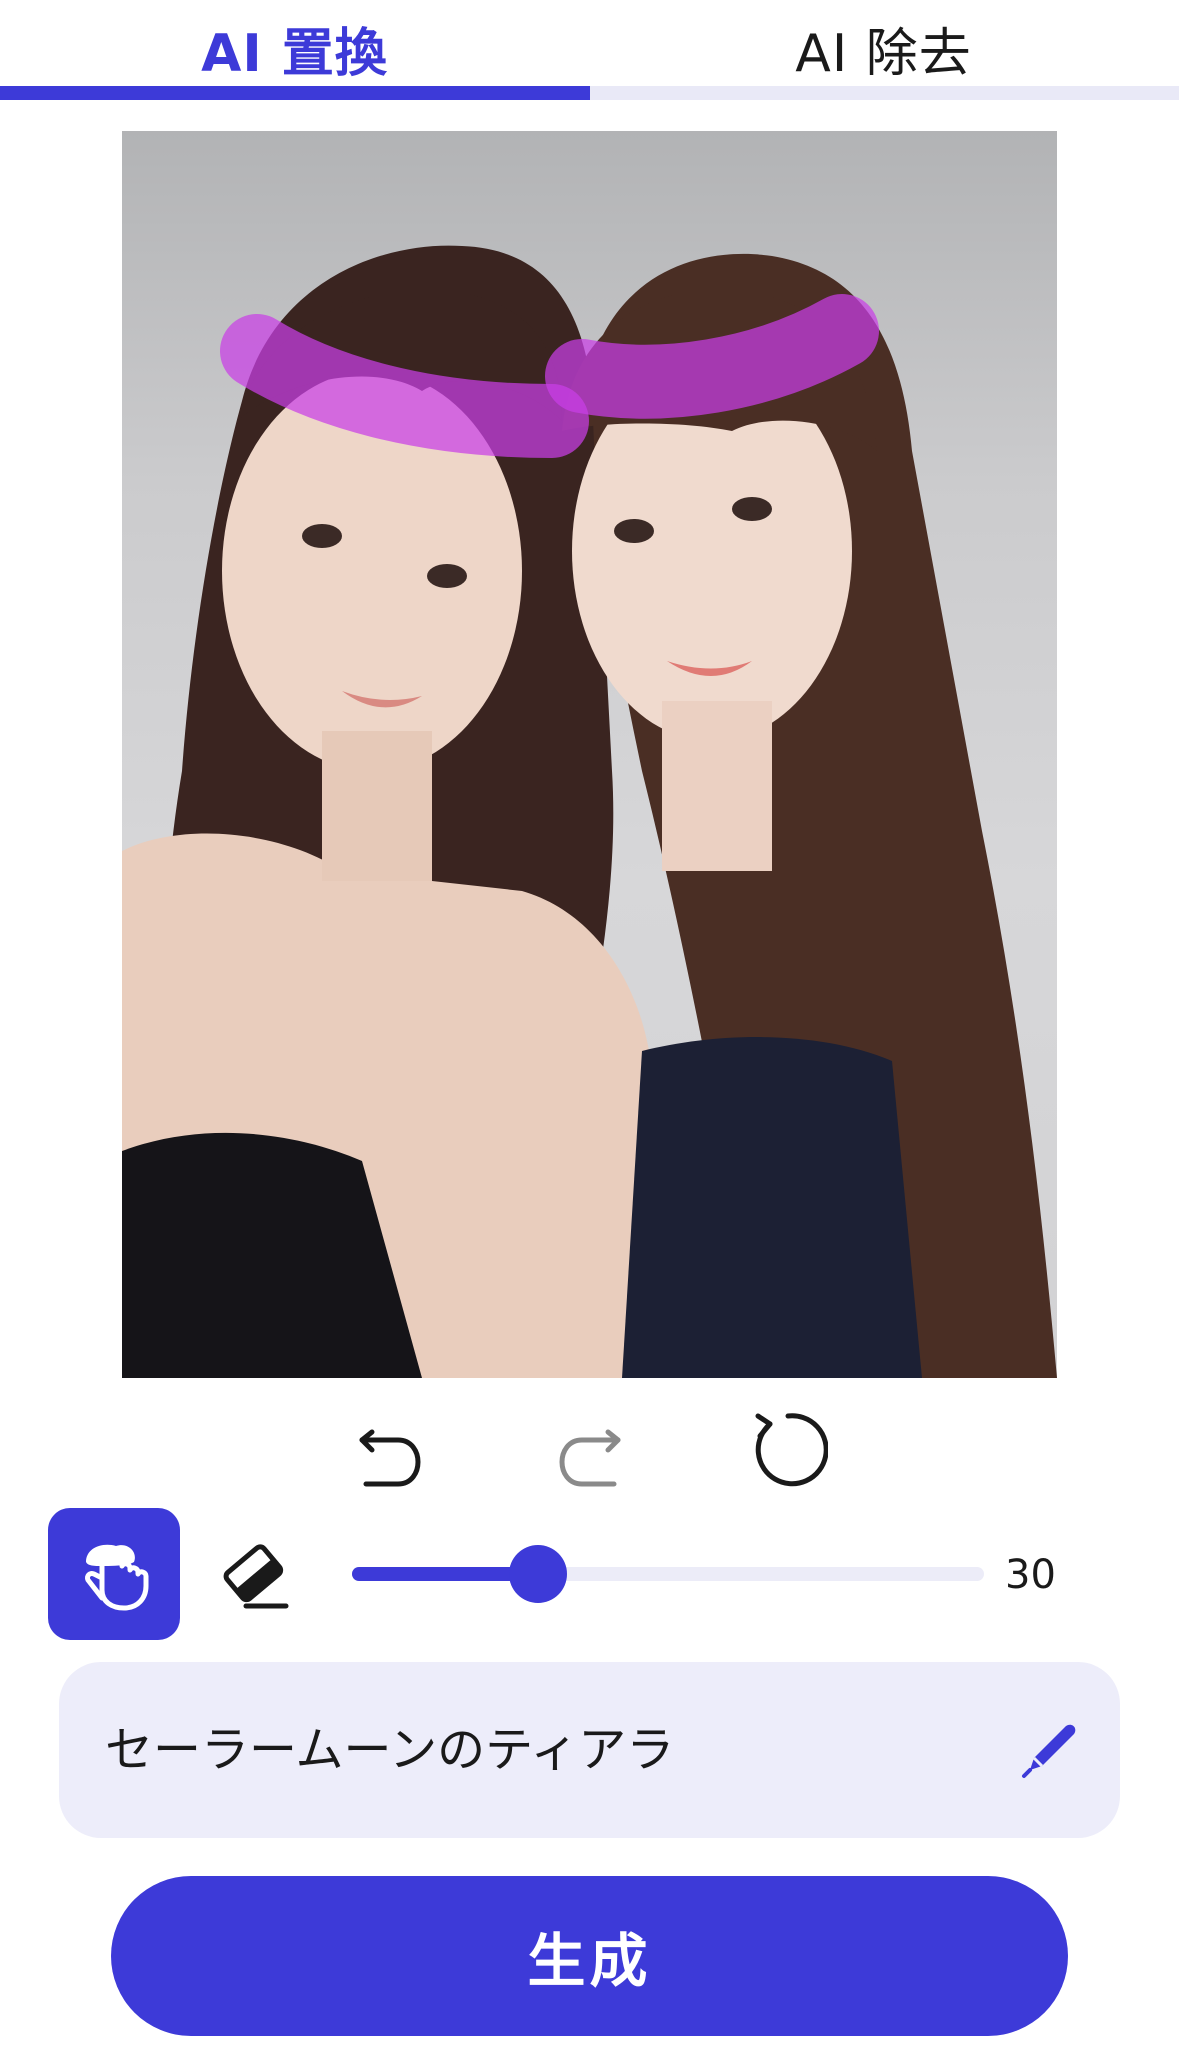  Describe the element at coordinates (117, 1577) in the screenshot. I see `brush-hand-icon` at that location.